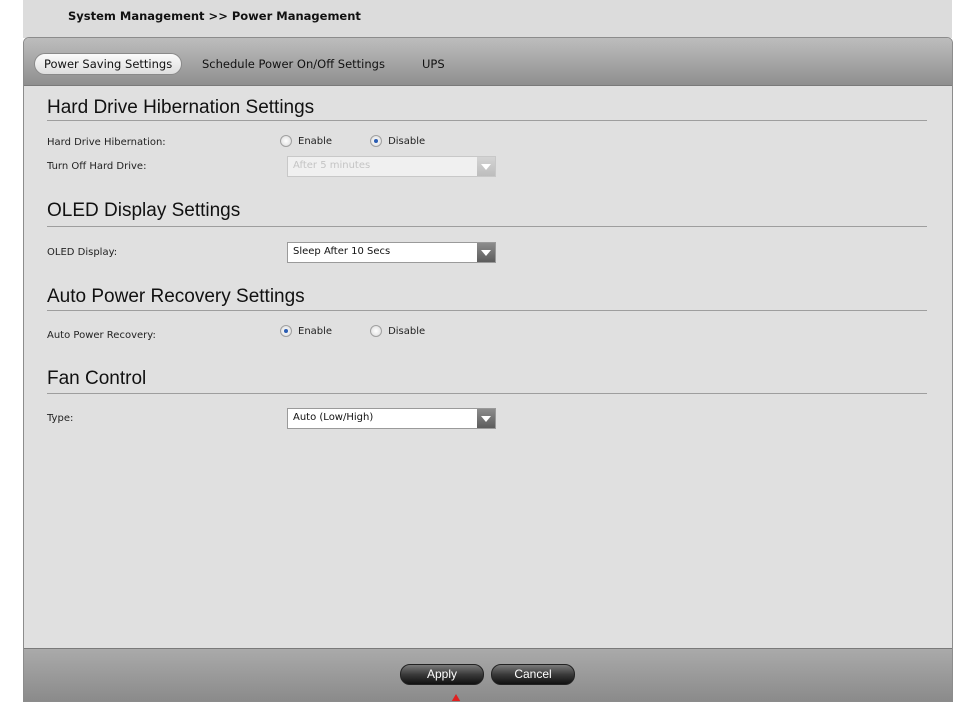 This screenshot has height=702, width=955. I want to click on recovery-section-title: Auto Power Recovery Settings, so click(176, 296).